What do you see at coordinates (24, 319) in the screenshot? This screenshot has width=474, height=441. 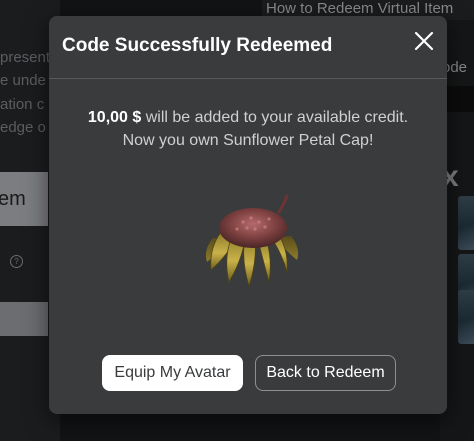 I see `background-redeem-button` at bounding box center [24, 319].